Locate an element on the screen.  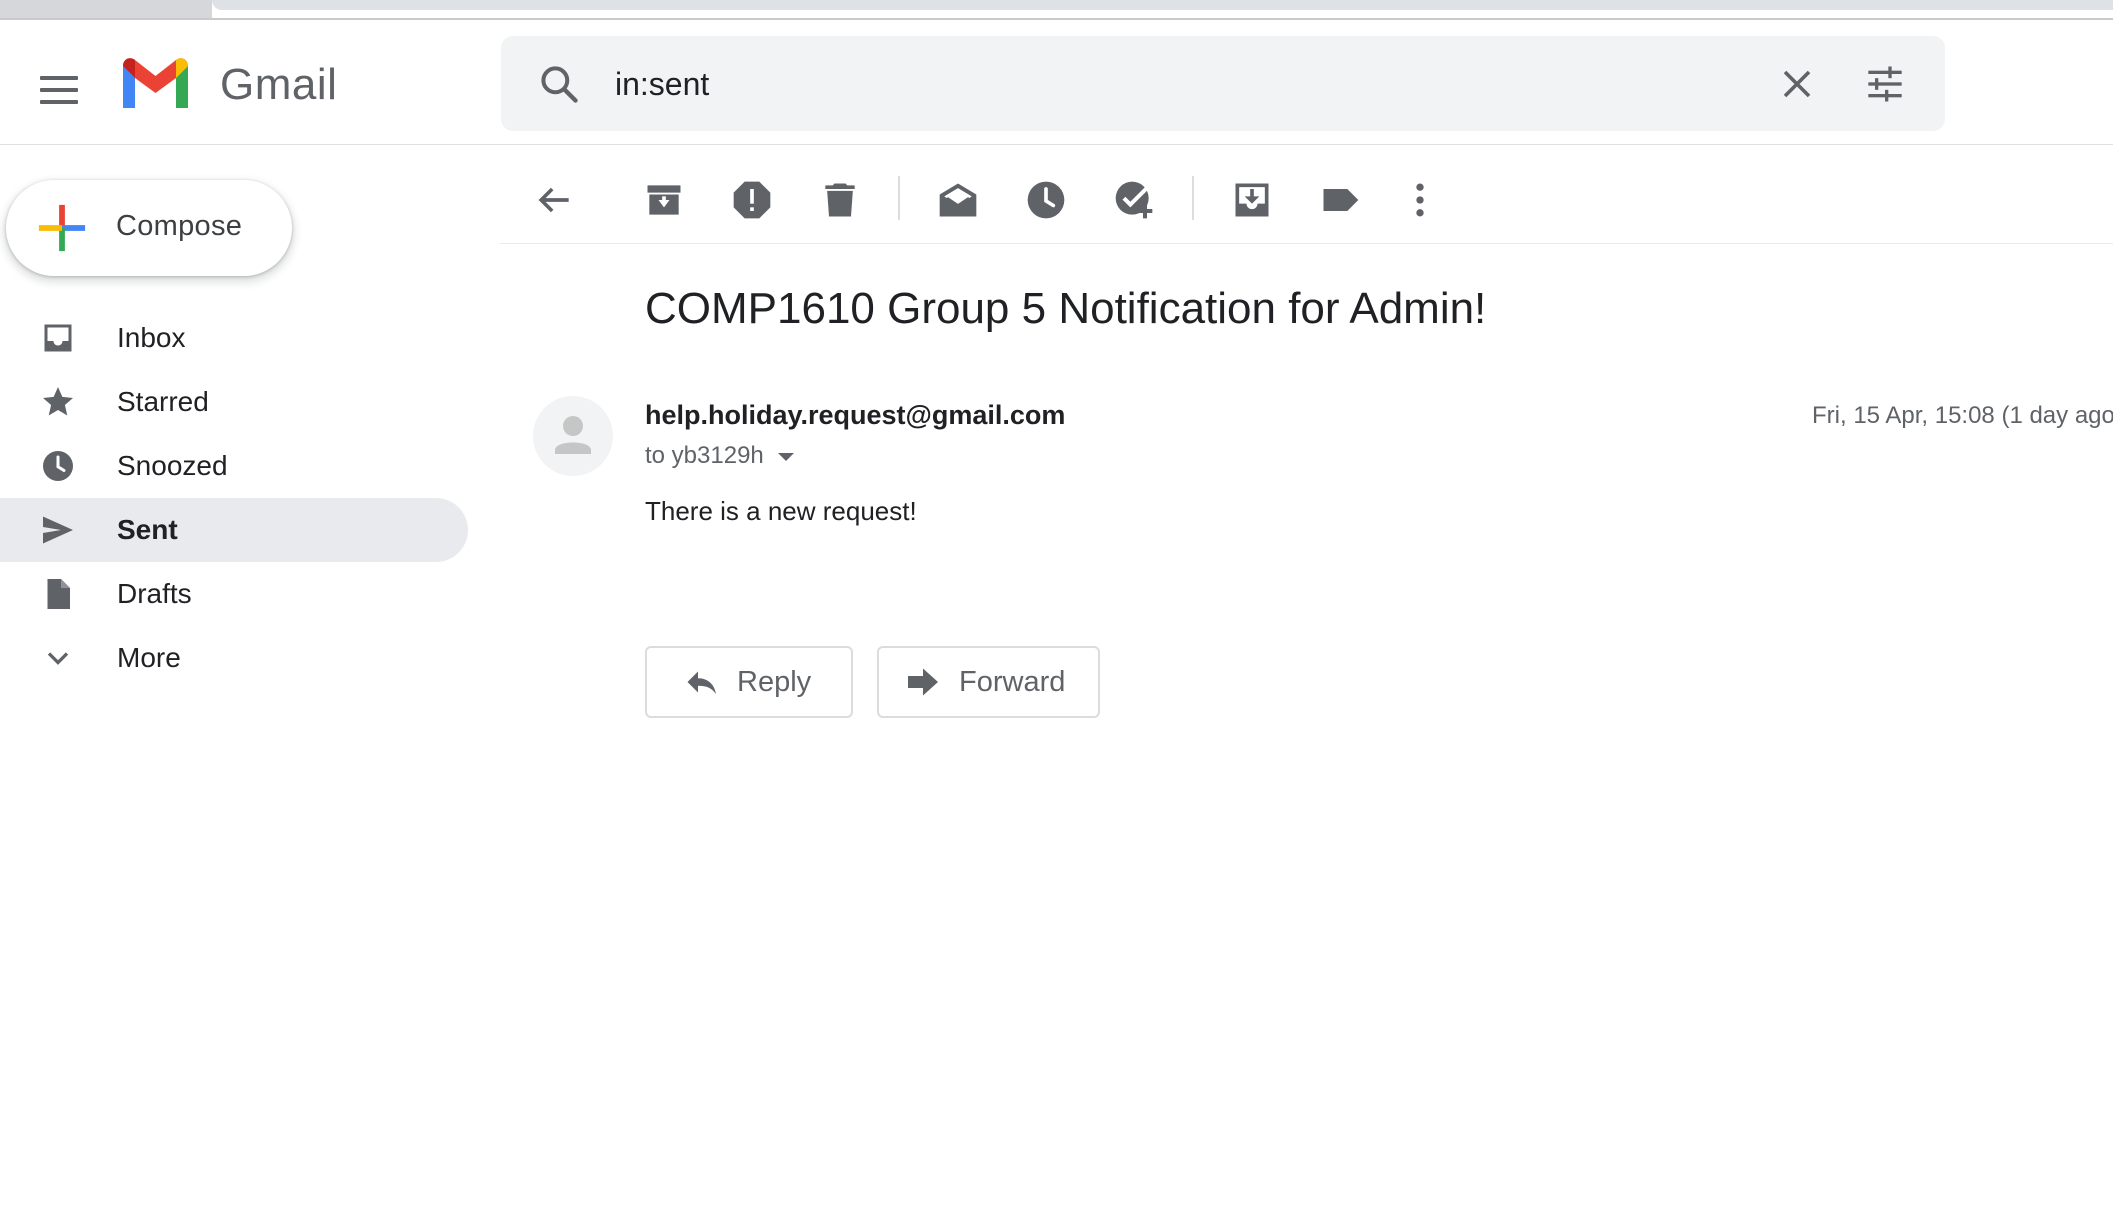
reply-button: Reply is located at coordinates (749, 682).